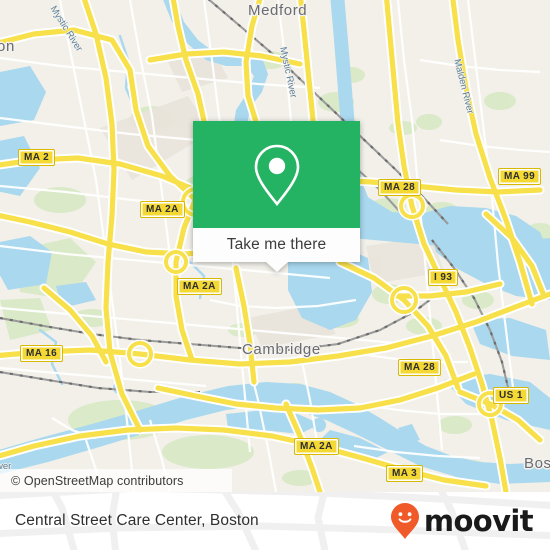 The image size is (550, 550). Describe the element at coordinates (400, 187) in the screenshot. I see `road-shield-ma-28: MA 28` at that location.